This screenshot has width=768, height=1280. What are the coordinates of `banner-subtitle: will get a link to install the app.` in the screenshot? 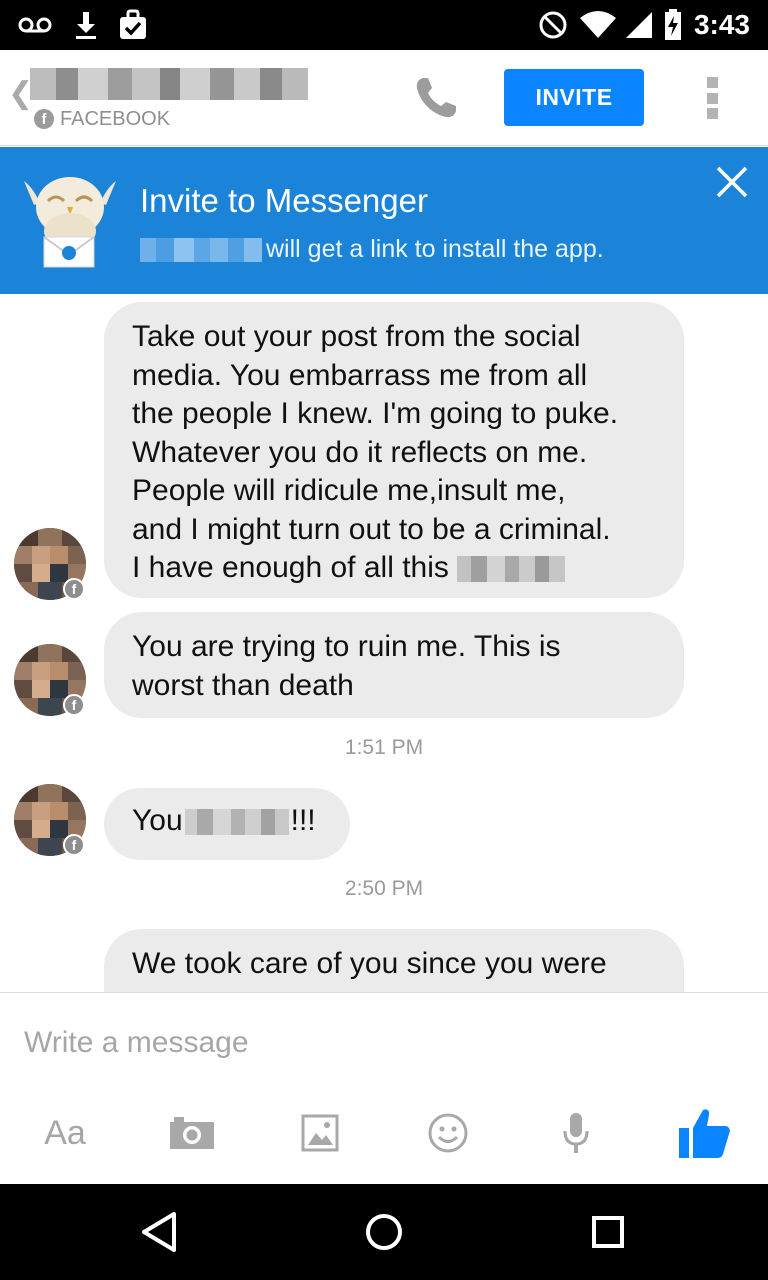 It's located at (435, 249).